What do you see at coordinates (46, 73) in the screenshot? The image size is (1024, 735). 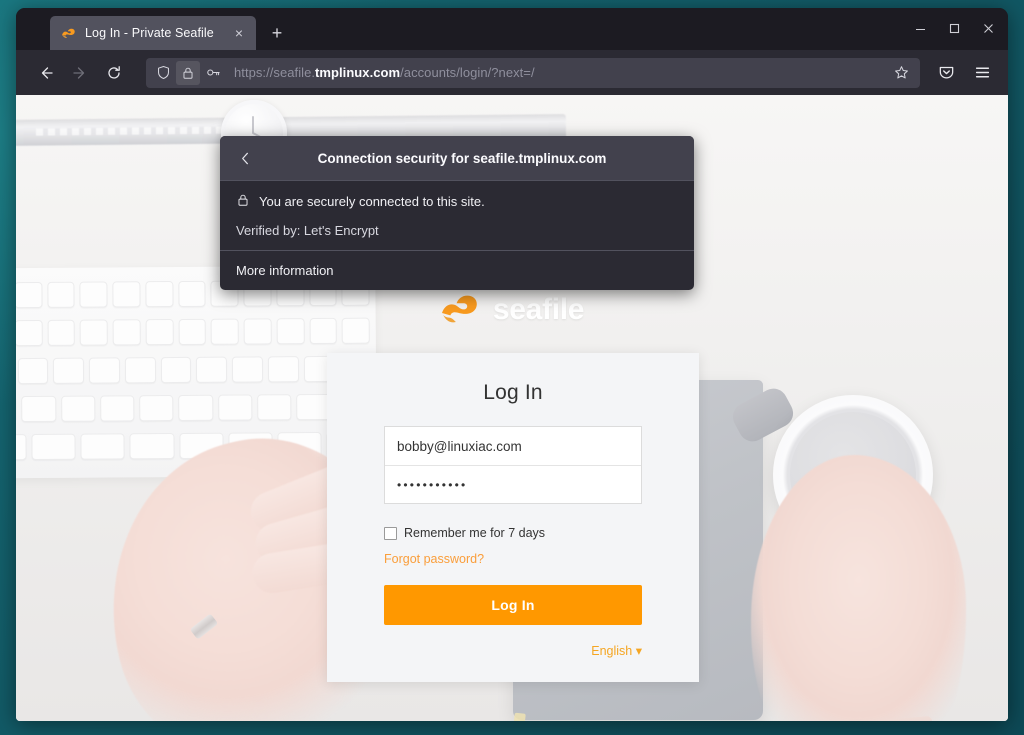 I see `back-button` at bounding box center [46, 73].